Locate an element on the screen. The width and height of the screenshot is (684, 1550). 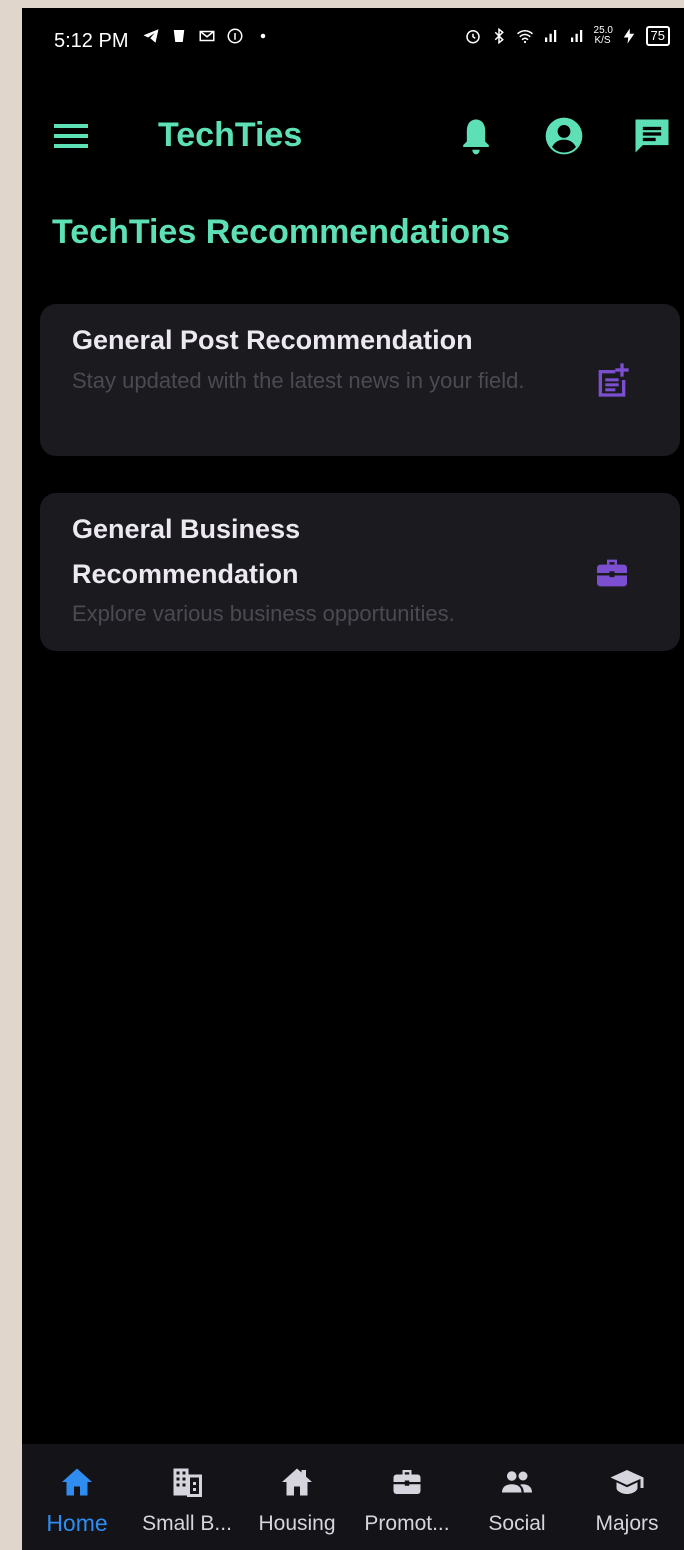
post-add-icon is located at coordinates (613, 380).